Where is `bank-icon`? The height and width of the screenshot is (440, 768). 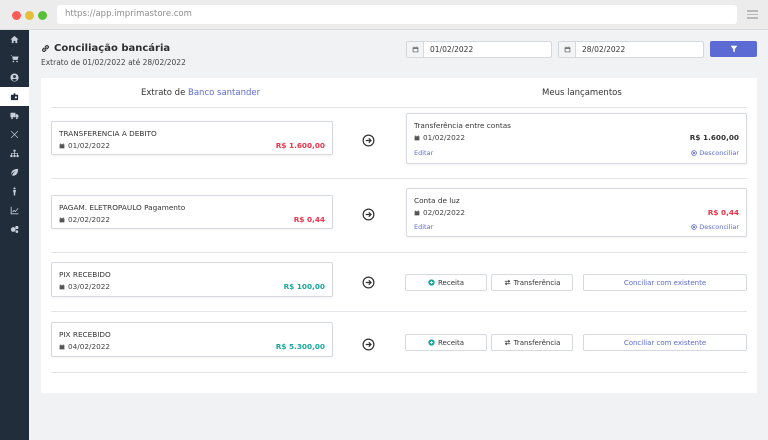 bank-icon is located at coordinates (14, 97).